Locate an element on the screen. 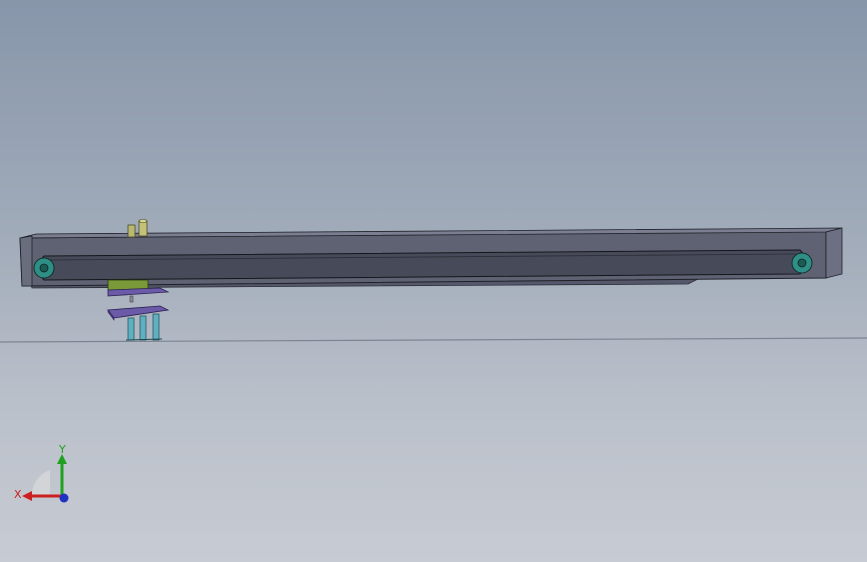 This screenshot has height=562, width=867. pulley-left is located at coordinates (44, 268).